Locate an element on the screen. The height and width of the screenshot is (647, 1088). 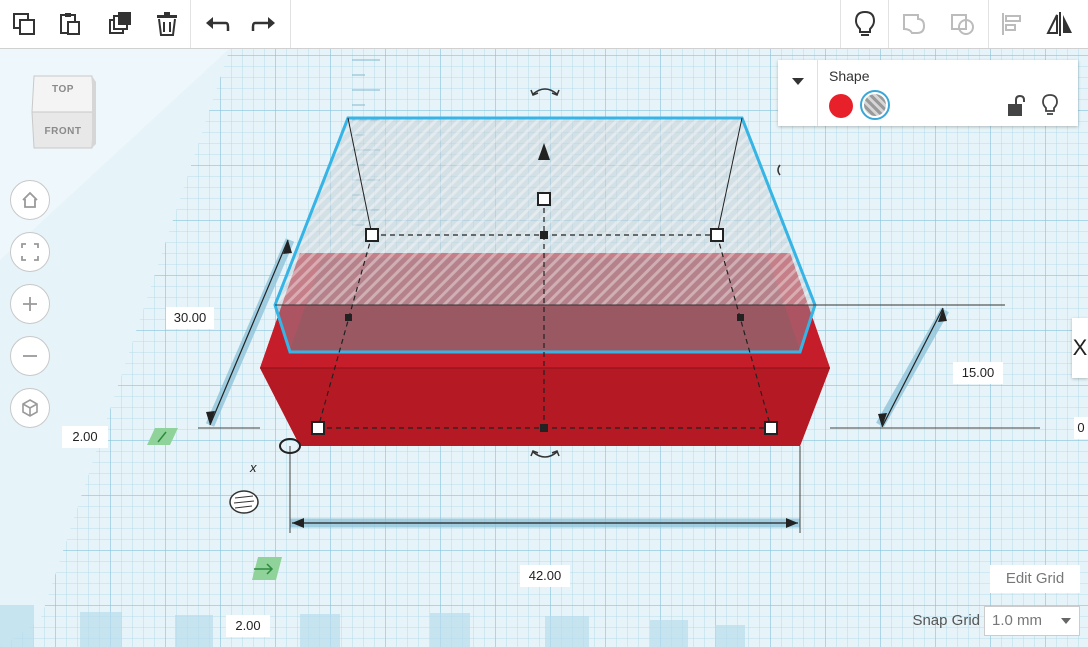
solid-color-swatch is located at coordinates (841, 106).